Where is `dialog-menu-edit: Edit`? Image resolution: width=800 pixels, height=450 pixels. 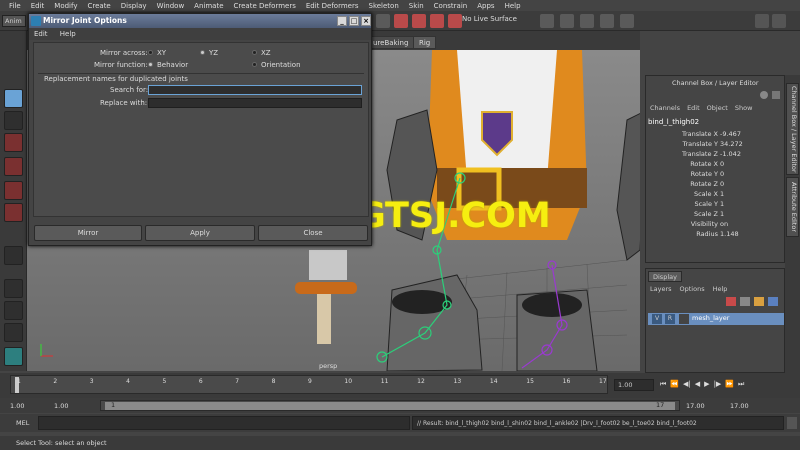 dialog-menu-edit: Edit is located at coordinates (41, 34).